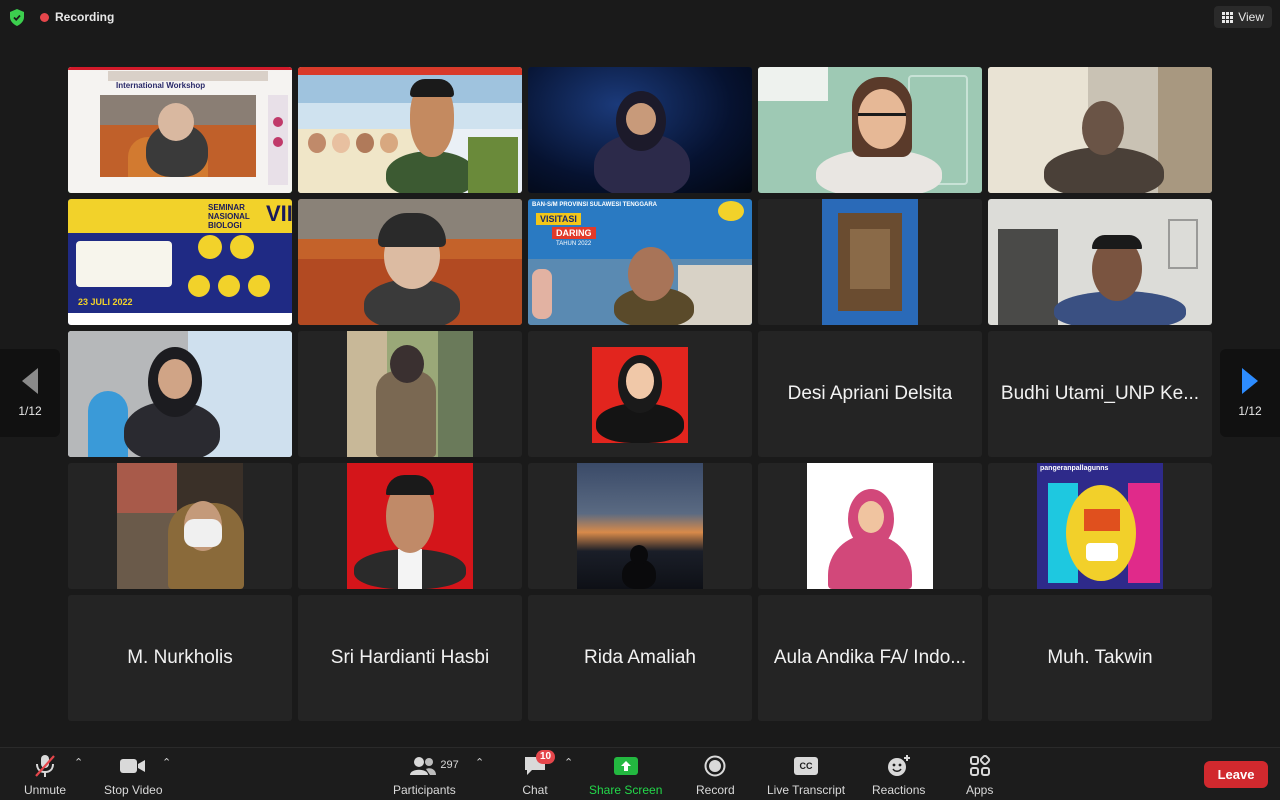  Describe the element at coordinates (870, 526) in the screenshot. I see `video-tile-woman-pink-hijab` at that location.